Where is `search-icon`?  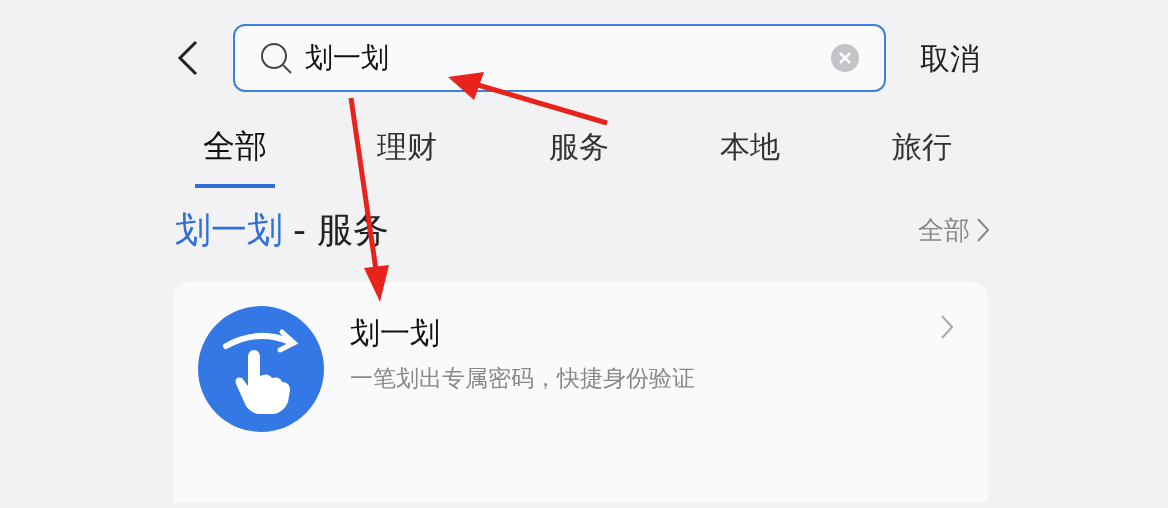 search-icon is located at coordinates (276, 58).